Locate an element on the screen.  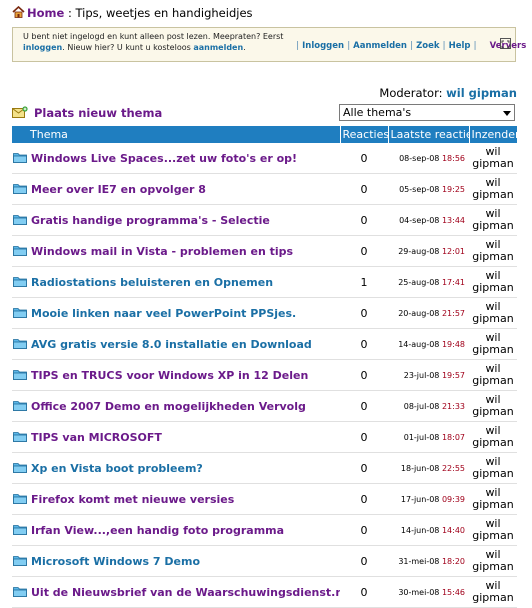
thread-title-link: TIPS van MICROSOFT is located at coordinates (96, 437).